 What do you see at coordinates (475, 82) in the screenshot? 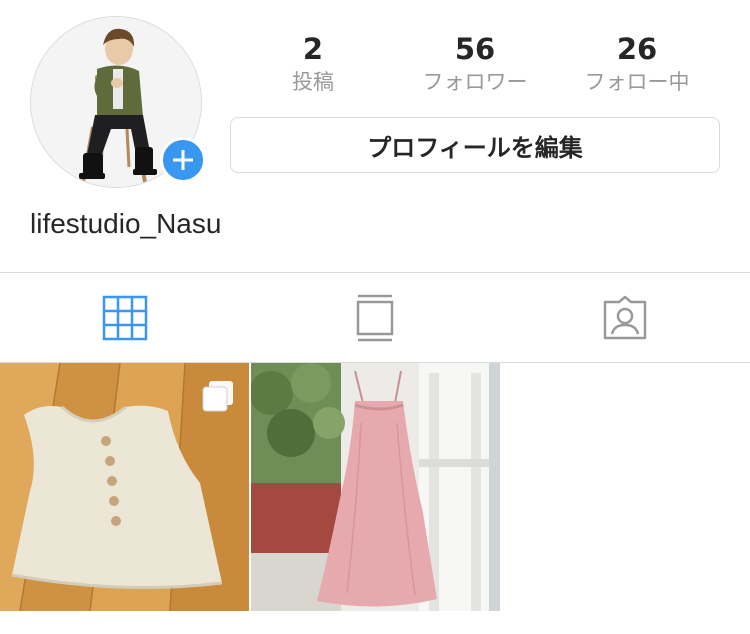
I see `followers-count-label: フォロワー` at bounding box center [475, 82].